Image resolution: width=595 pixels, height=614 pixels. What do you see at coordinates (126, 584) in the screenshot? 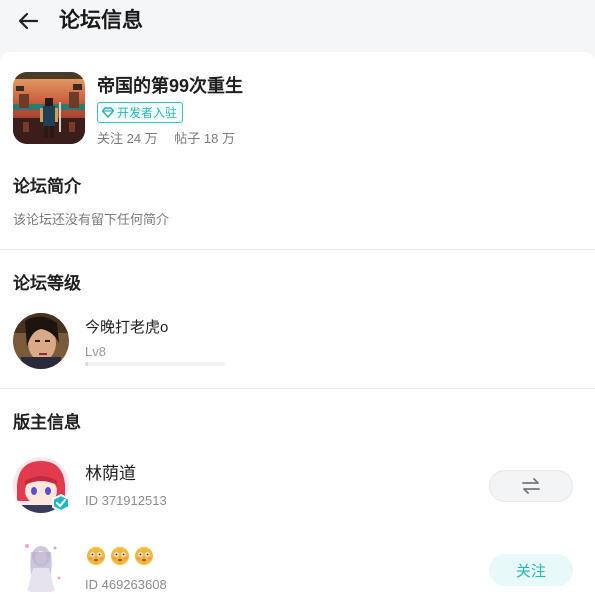
I see `moderator-id: ID 469263608` at bounding box center [126, 584].